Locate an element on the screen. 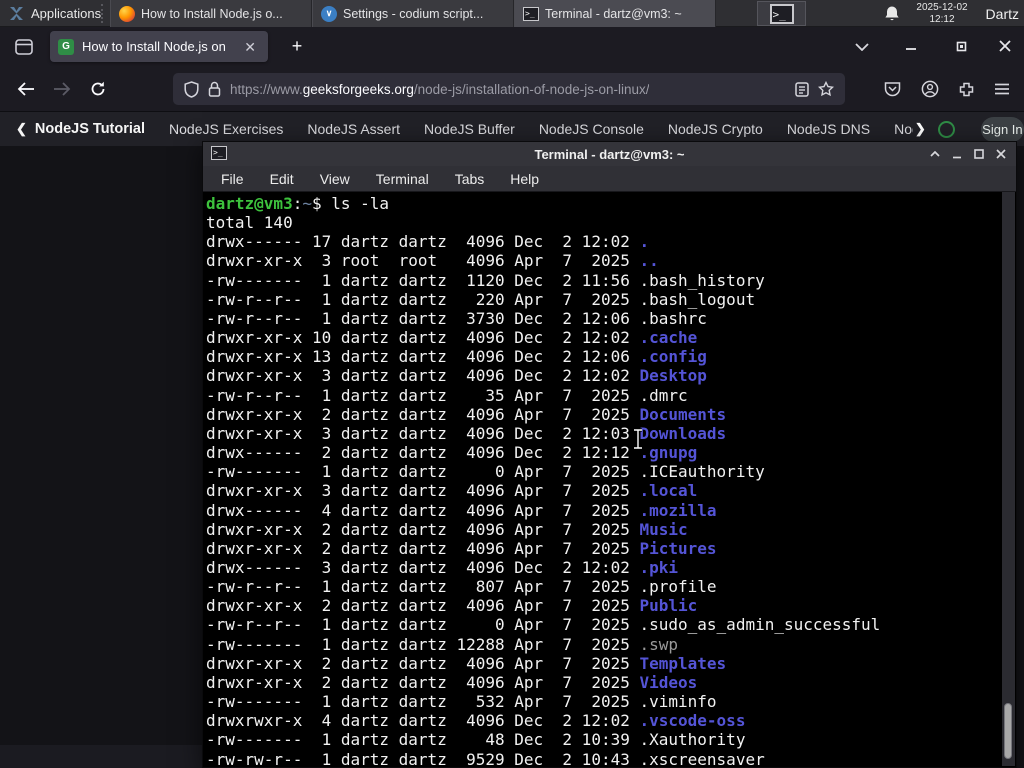  file-name: .Xauthority is located at coordinates (692, 740).